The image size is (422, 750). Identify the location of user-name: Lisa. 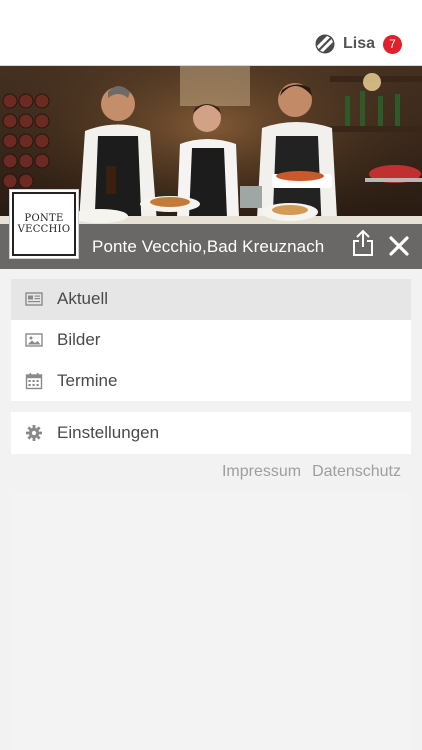
(358, 43).